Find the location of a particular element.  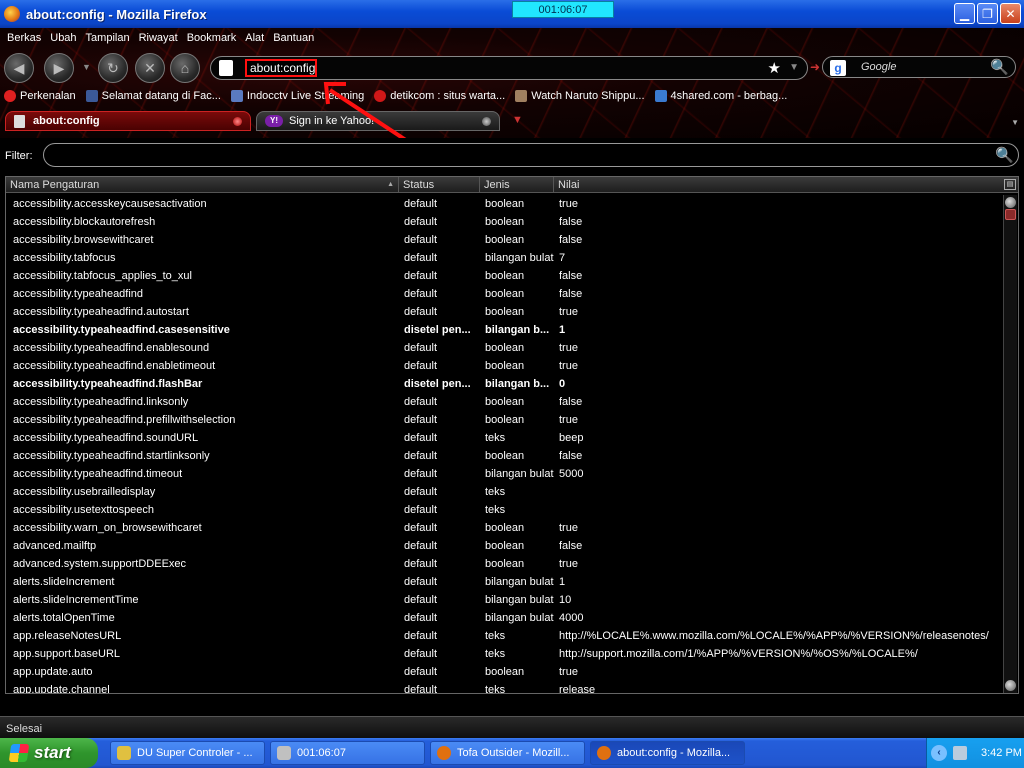

pref-name: alerts.slideIncrement is located at coordinates (64, 582).